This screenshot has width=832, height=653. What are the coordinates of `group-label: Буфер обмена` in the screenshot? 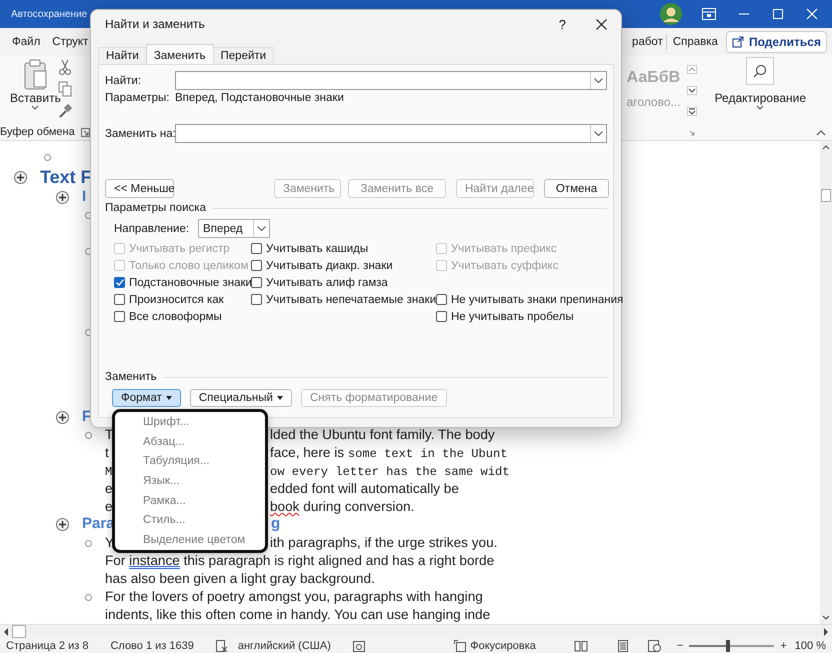 It's located at (37, 132).